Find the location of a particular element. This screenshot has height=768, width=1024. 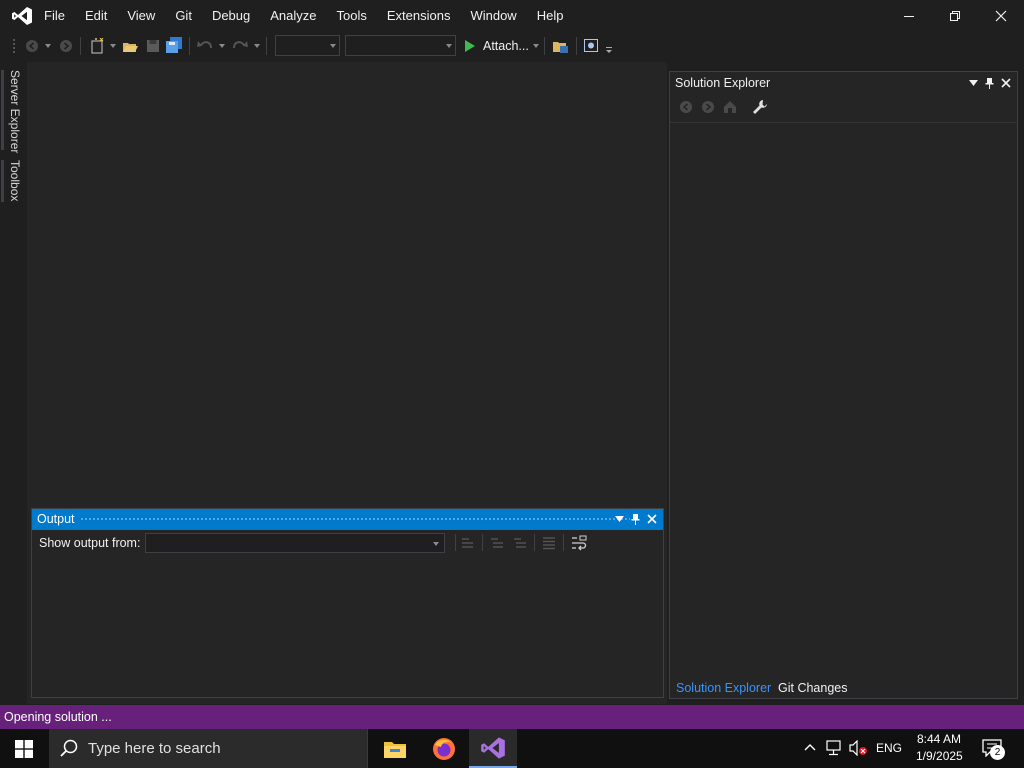

visual-studio-taskbar-button is located at coordinates (493, 748).